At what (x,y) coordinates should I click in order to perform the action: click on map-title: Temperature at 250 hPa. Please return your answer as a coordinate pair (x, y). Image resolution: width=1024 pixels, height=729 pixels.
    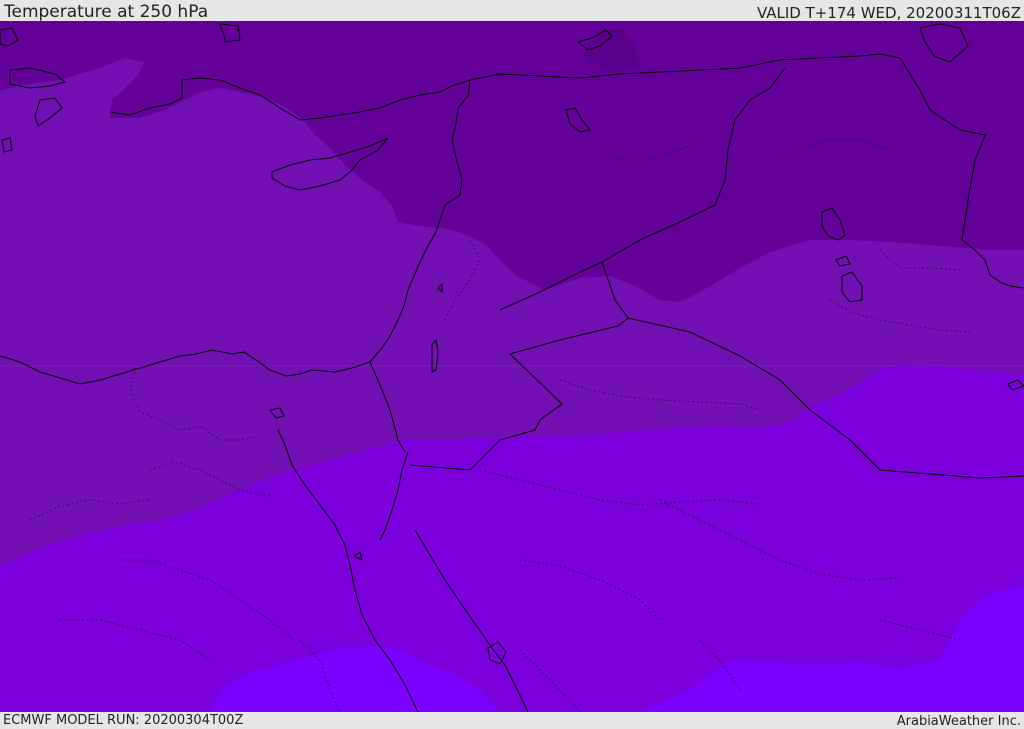
    Looking at the image, I should click on (106, 12).